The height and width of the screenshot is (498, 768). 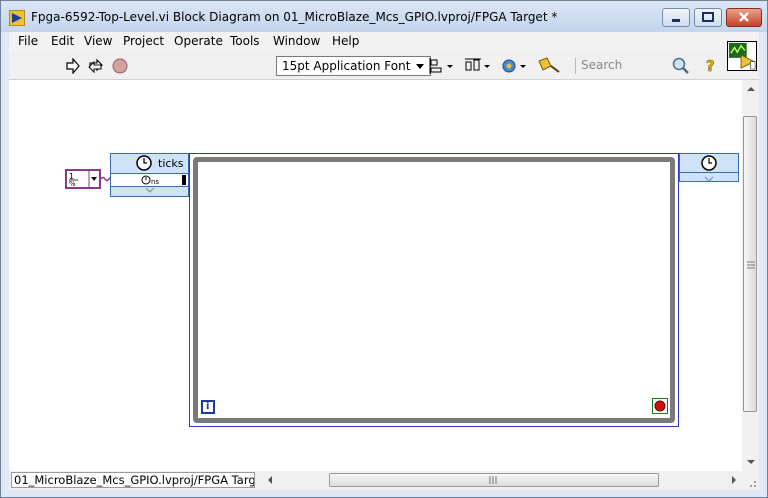 What do you see at coordinates (346, 66) in the screenshot?
I see `font-select-value: 15pt Application Font` at bounding box center [346, 66].